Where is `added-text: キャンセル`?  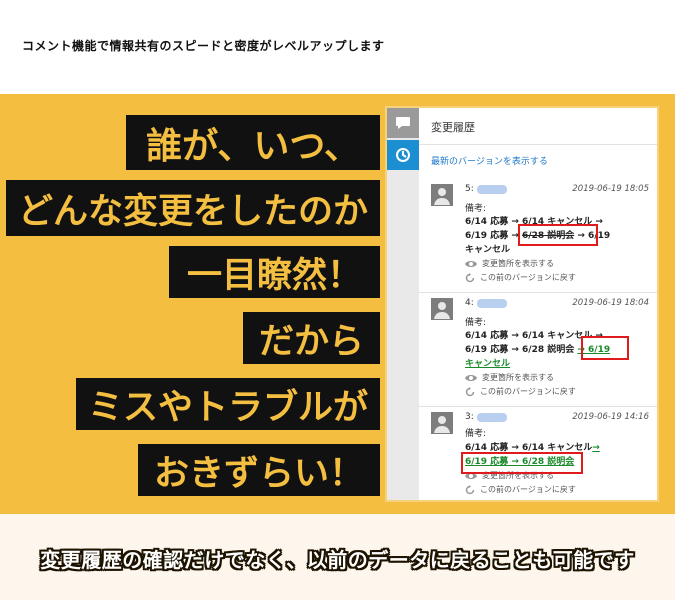
added-text: キャンセル is located at coordinates (488, 364).